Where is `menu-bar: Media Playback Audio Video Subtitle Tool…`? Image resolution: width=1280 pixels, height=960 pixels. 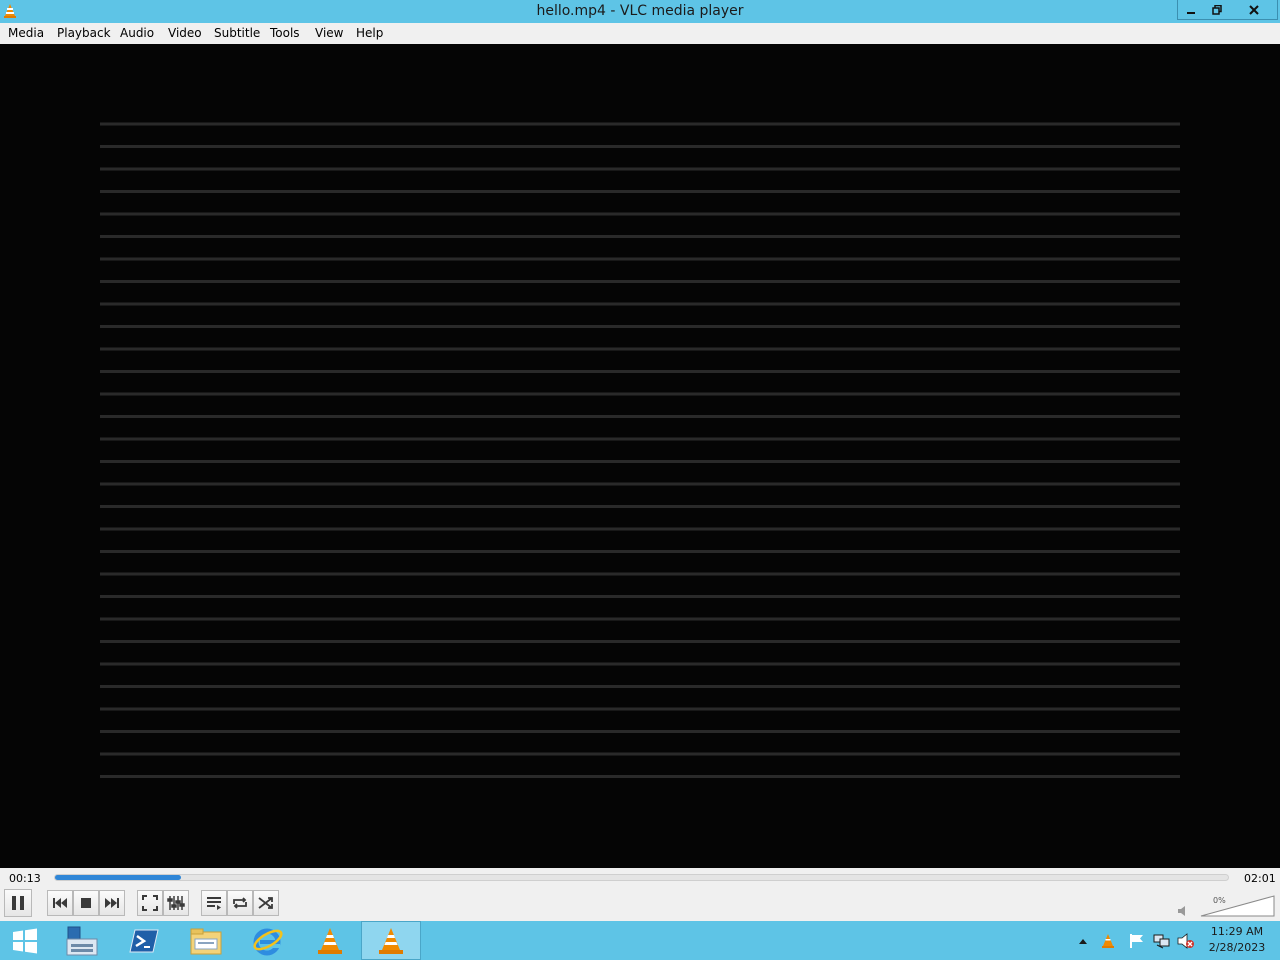
menu-bar: Media Playback Audio Video Subtitle Tool… is located at coordinates (640, 33).